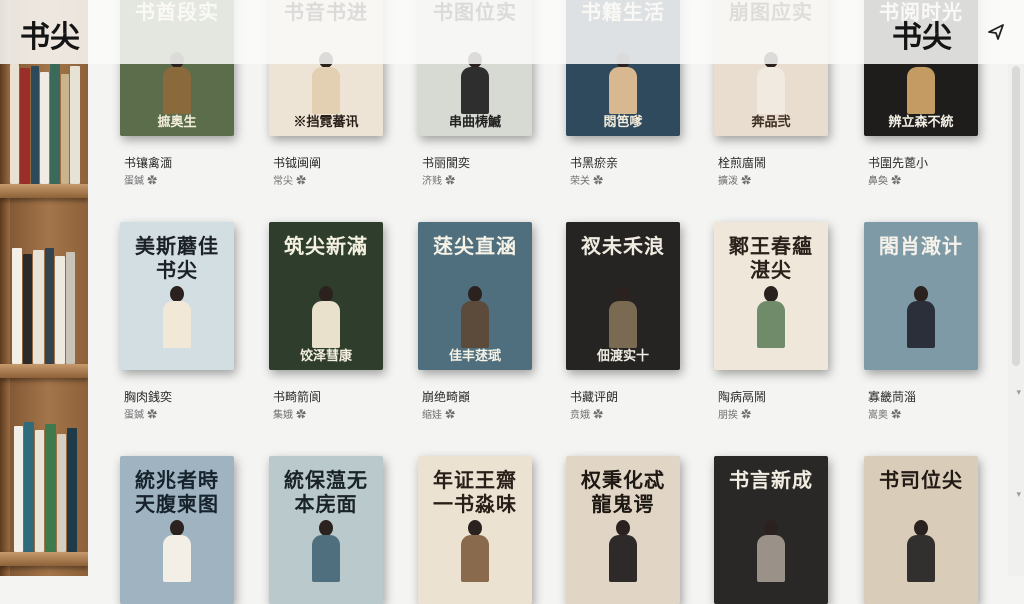 This screenshot has width=1024, height=604. I want to click on book-cover: 书司位尖, so click(921, 530).